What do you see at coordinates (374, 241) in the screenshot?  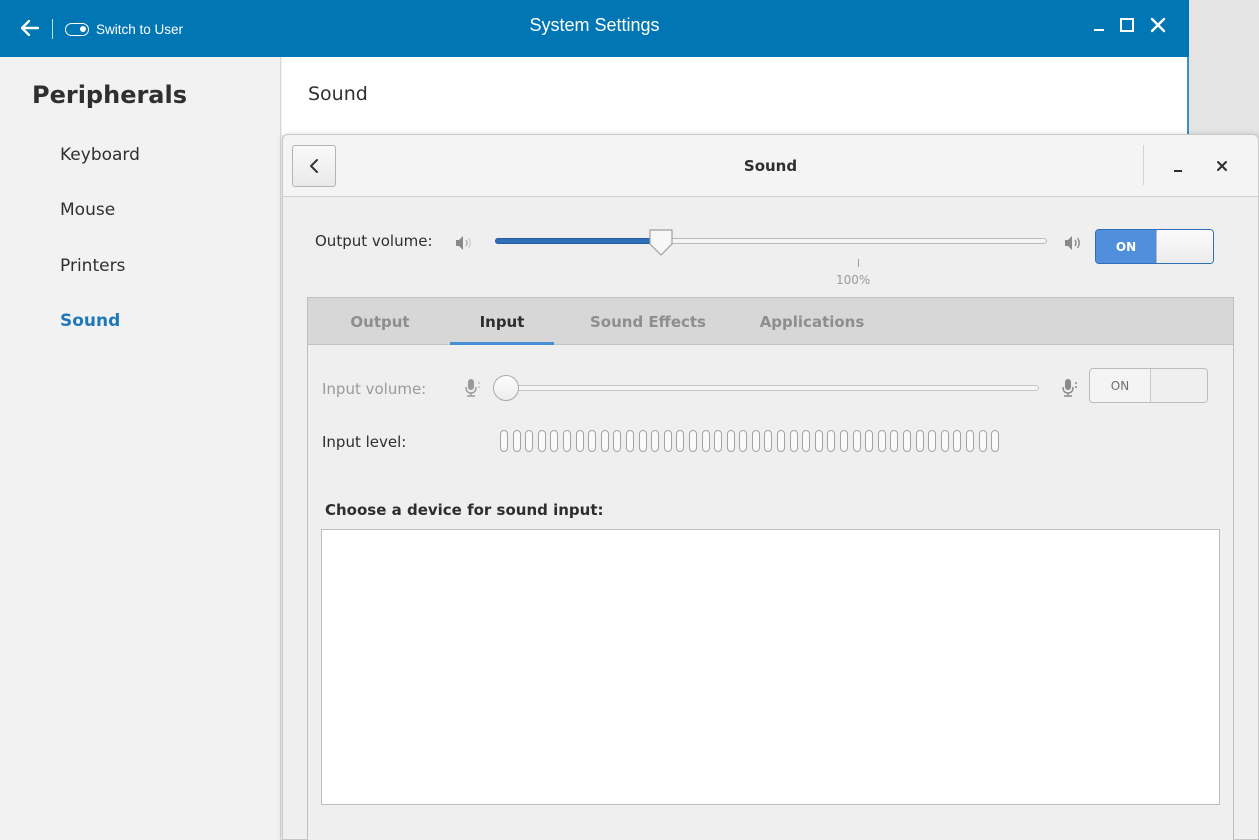 I see `output-volume-label: Output volume:` at bounding box center [374, 241].